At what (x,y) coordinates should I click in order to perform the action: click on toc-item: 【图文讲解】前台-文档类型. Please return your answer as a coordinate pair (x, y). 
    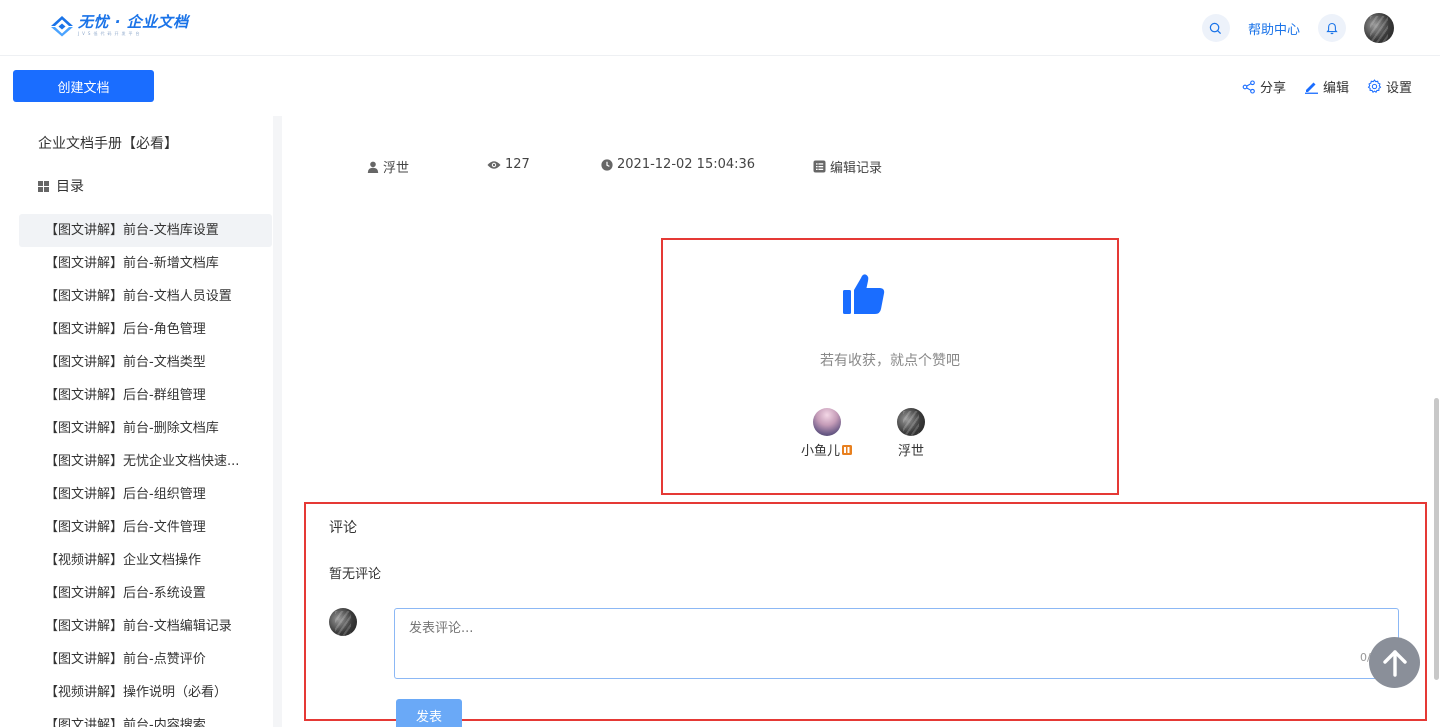
    Looking at the image, I should click on (145, 362).